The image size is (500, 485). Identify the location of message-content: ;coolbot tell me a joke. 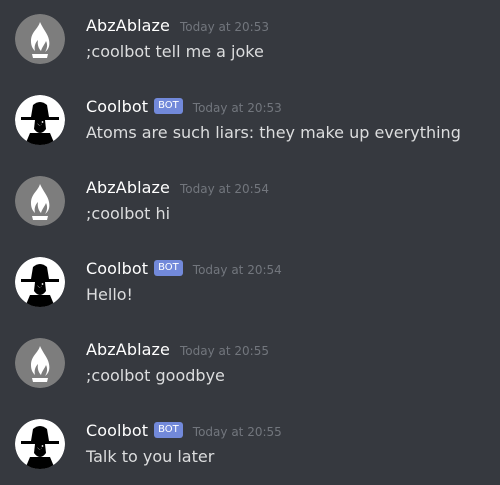
(175, 51).